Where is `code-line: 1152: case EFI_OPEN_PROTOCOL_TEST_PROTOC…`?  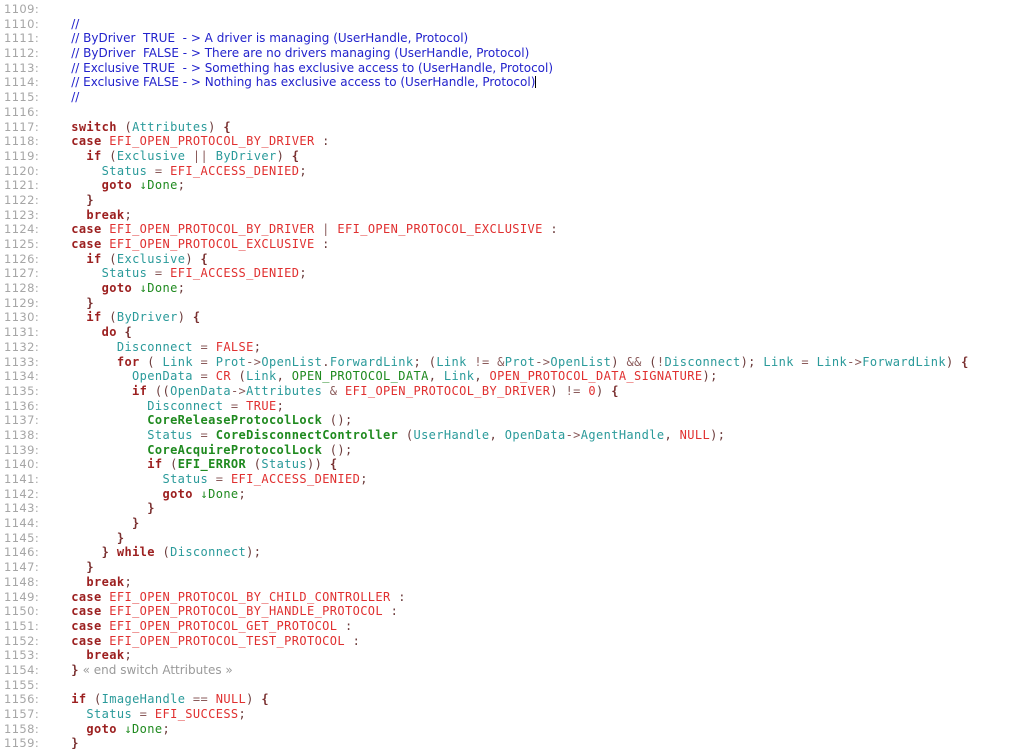
code-line: 1152: case EFI_OPEN_PROTOCOL_TEST_PROTOC… is located at coordinates (516, 641).